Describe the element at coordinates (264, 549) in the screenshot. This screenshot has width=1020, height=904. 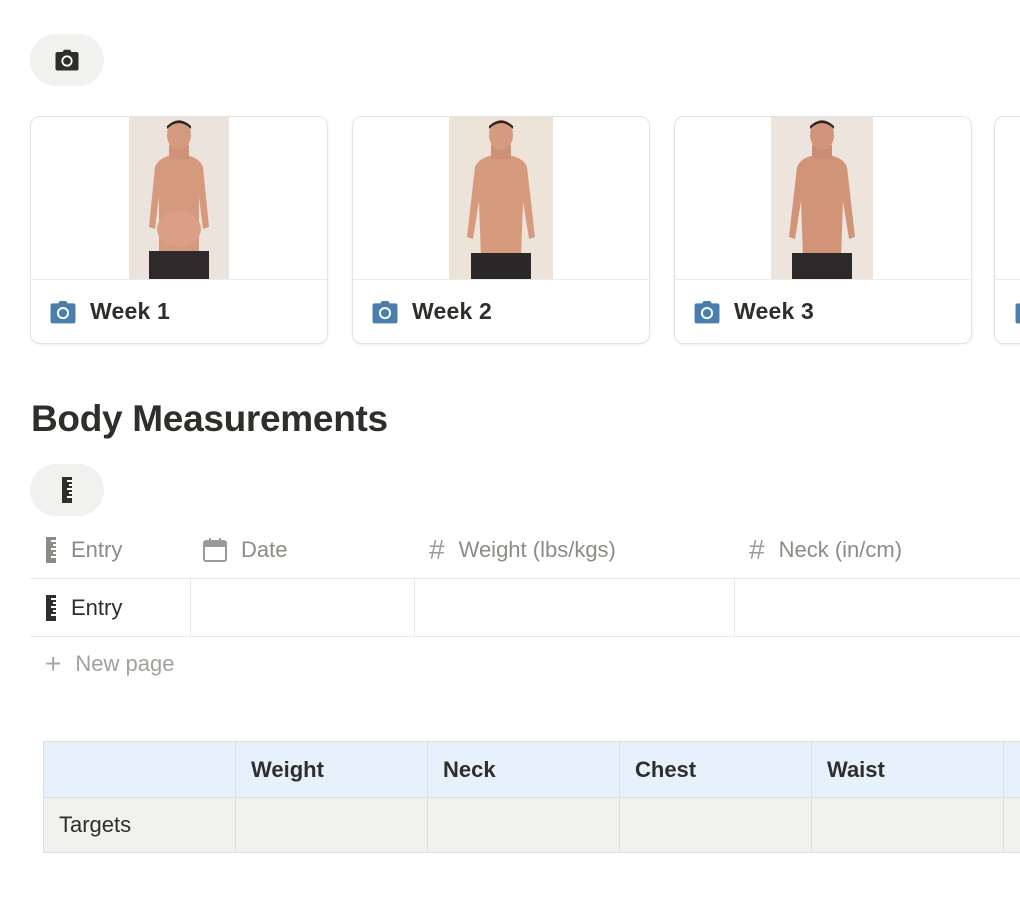
I see `column-header-label: Date` at that location.